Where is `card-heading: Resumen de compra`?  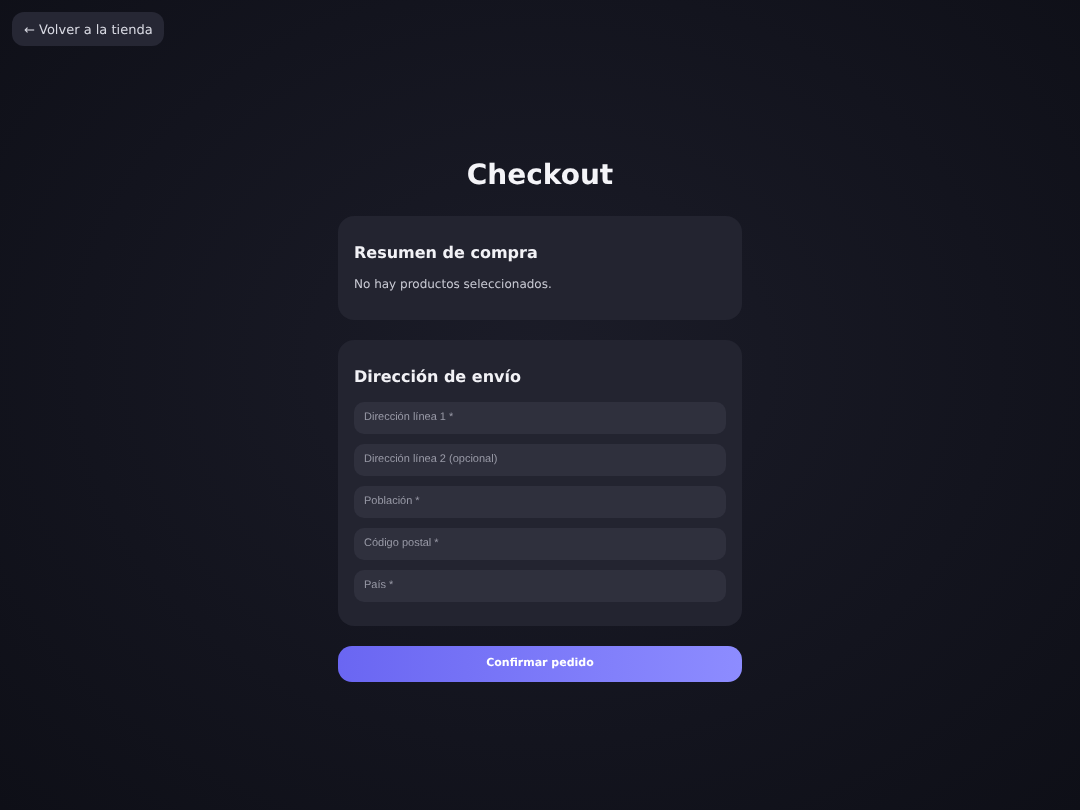 card-heading: Resumen de compra is located at coordinates (447, 254).